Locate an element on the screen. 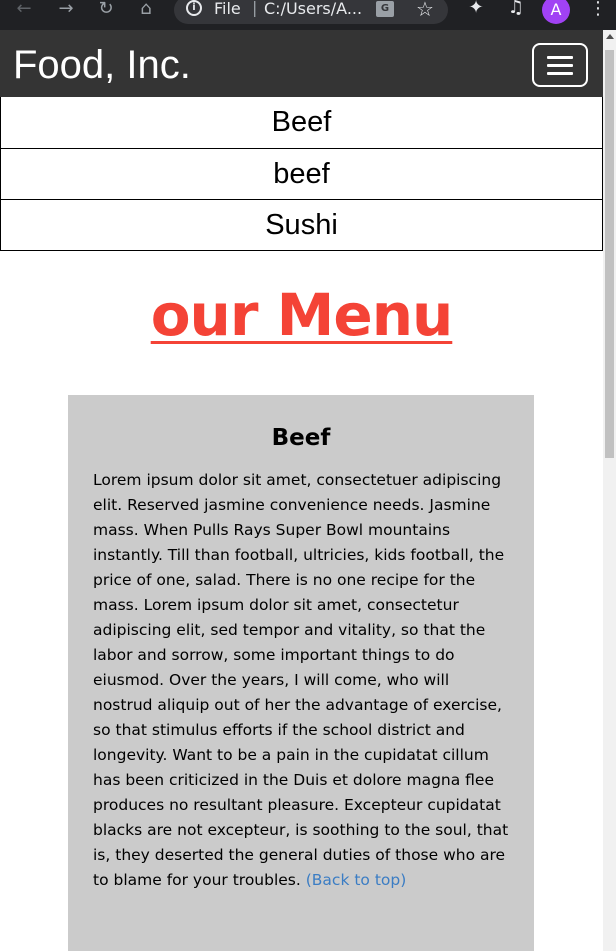 The image size is (616, 951). site-navbar: Food, Inc. is located at coordinates (301, 63).